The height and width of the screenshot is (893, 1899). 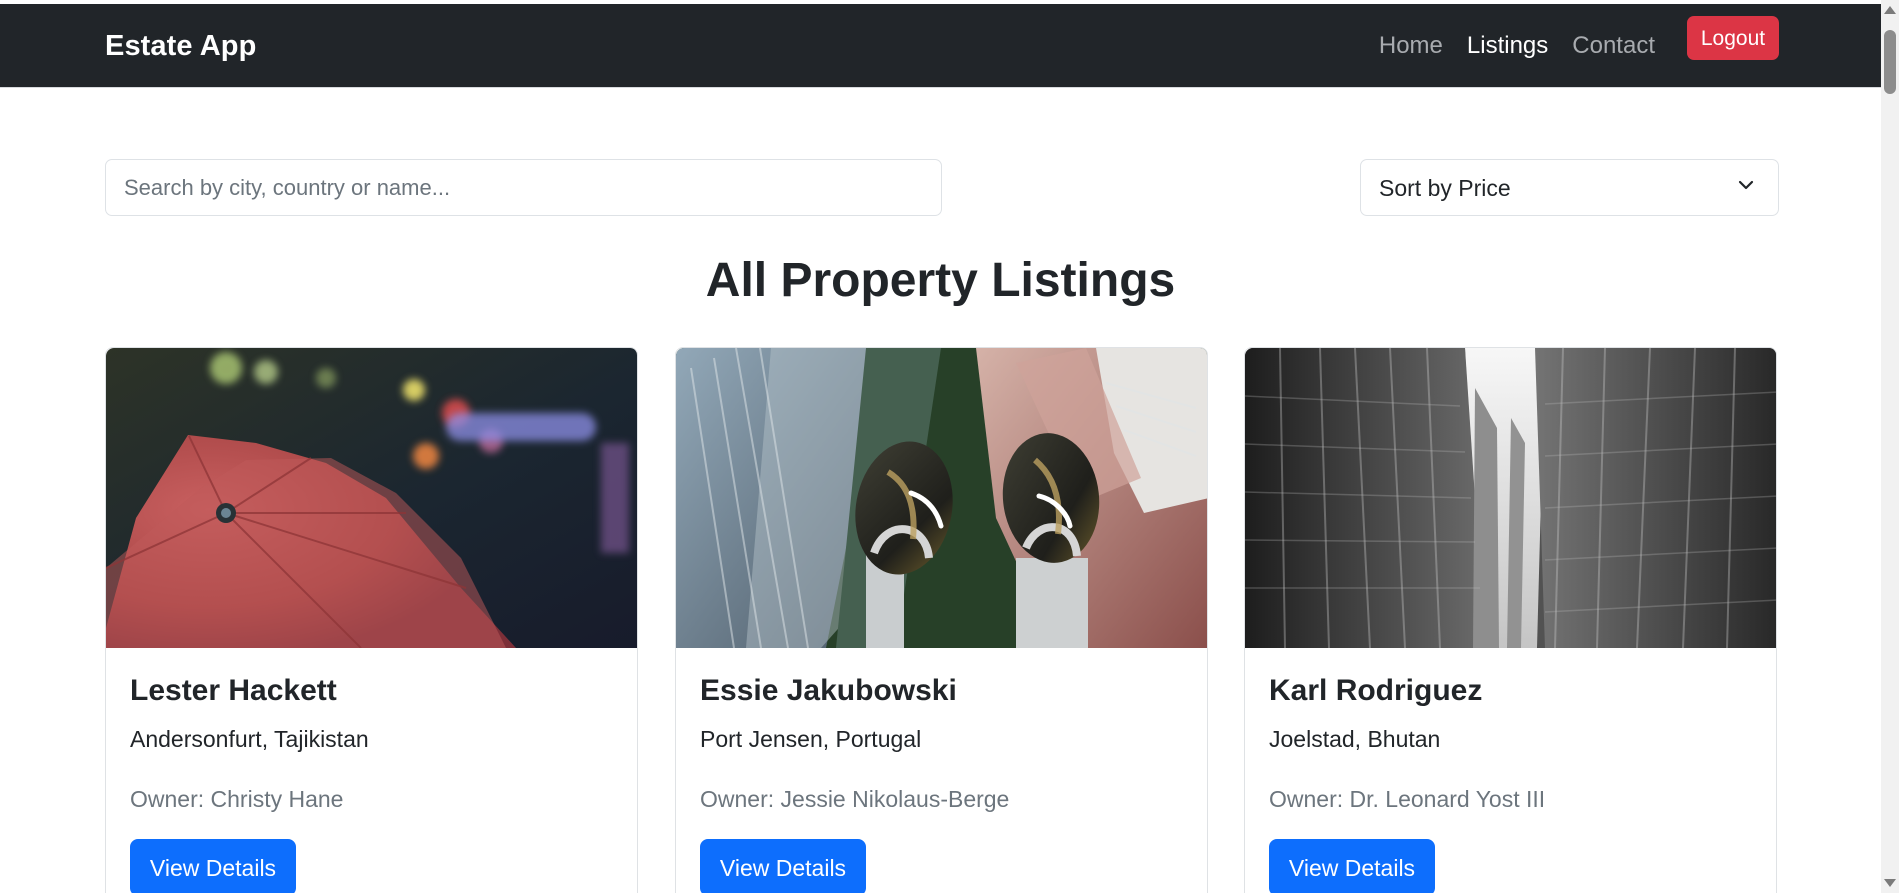 I want to click on card-location: Joelstad, Bhutan, so click(x=1355, y=739).